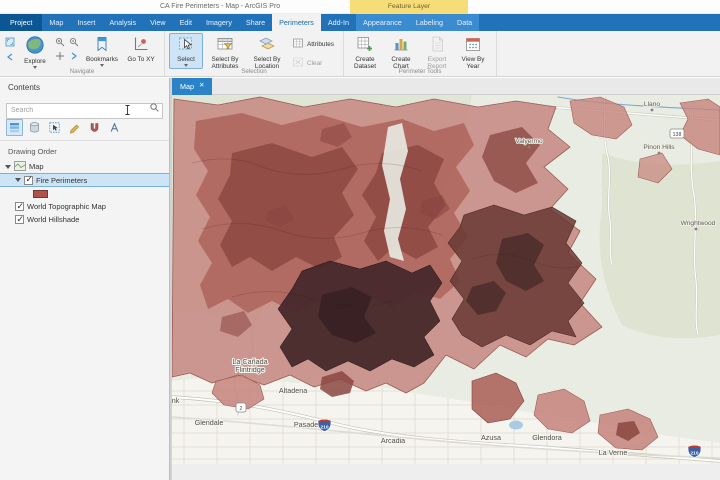 The height and width of the screenshot is (480, 720). I want to click on attributes-button: Attributes, so click(313, 44).